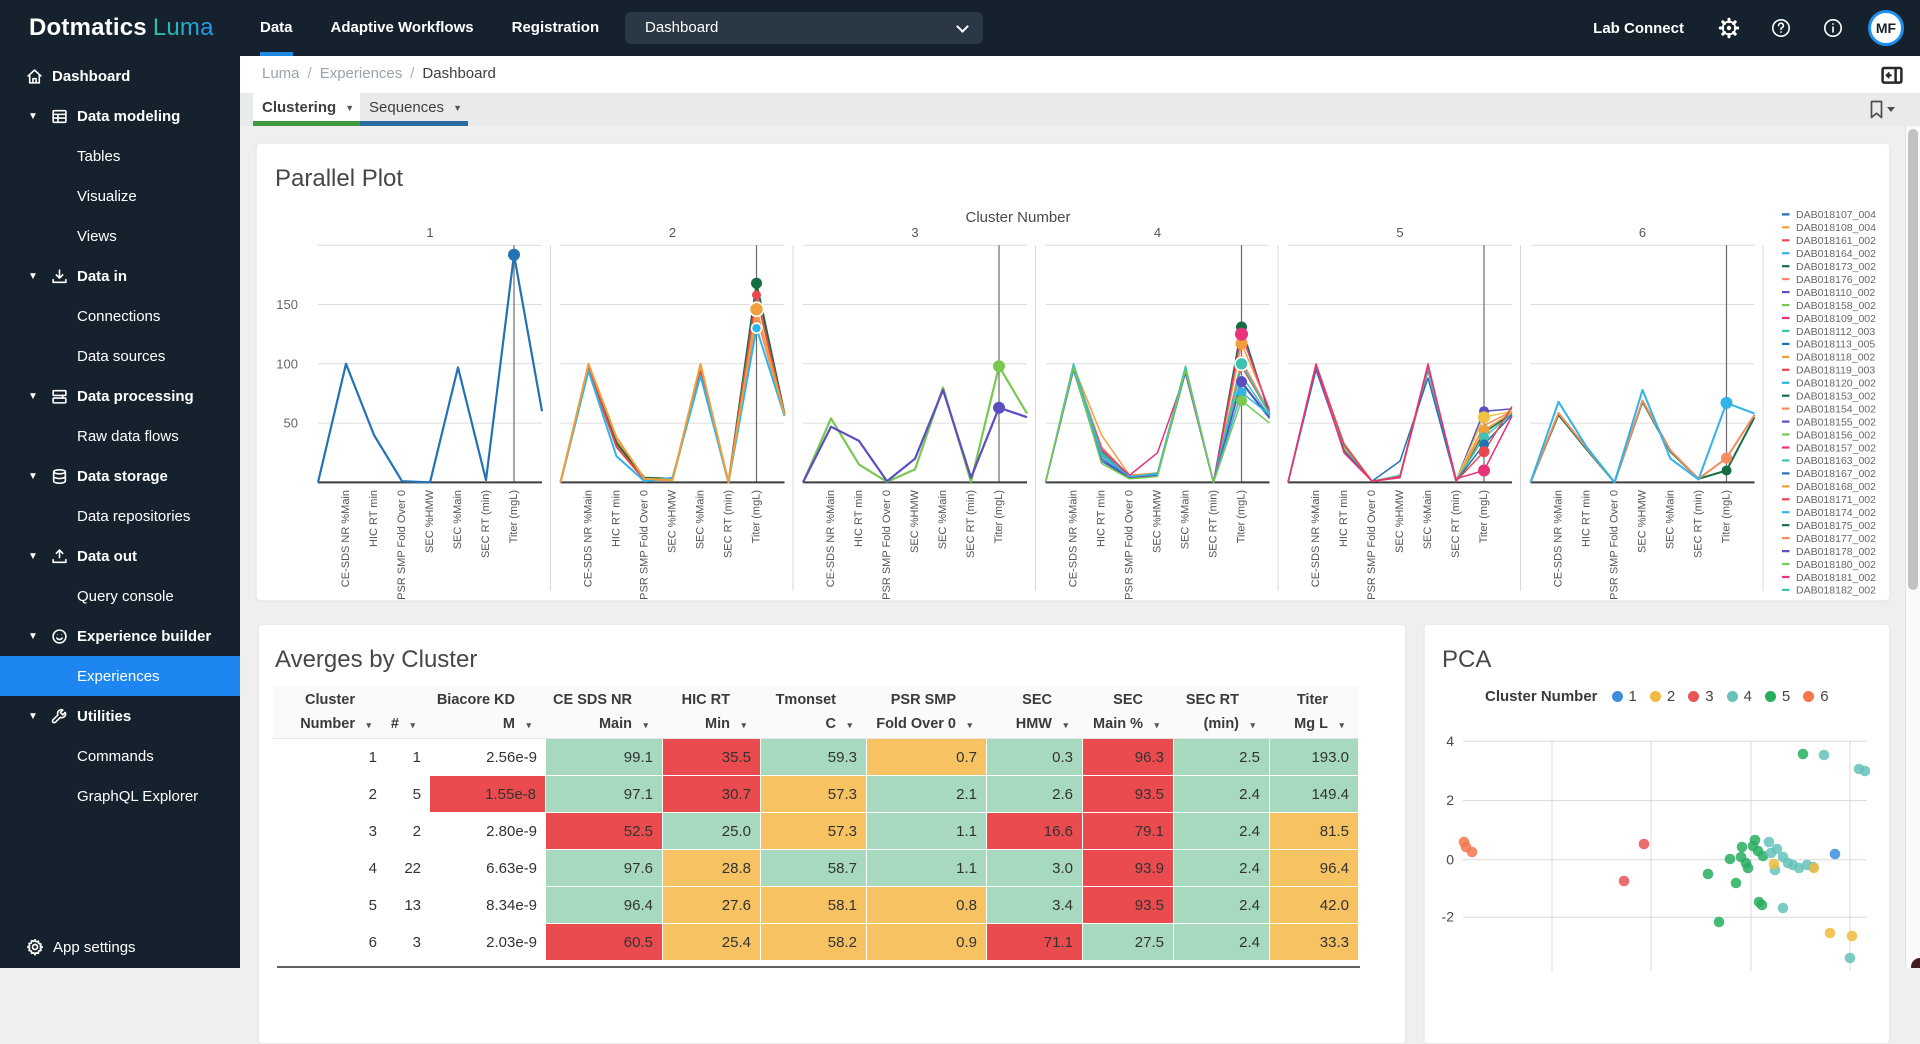 This screenshot has height=1044, width=1920. I want to click on svg-text: Cluster Number, so click(1017, 217).